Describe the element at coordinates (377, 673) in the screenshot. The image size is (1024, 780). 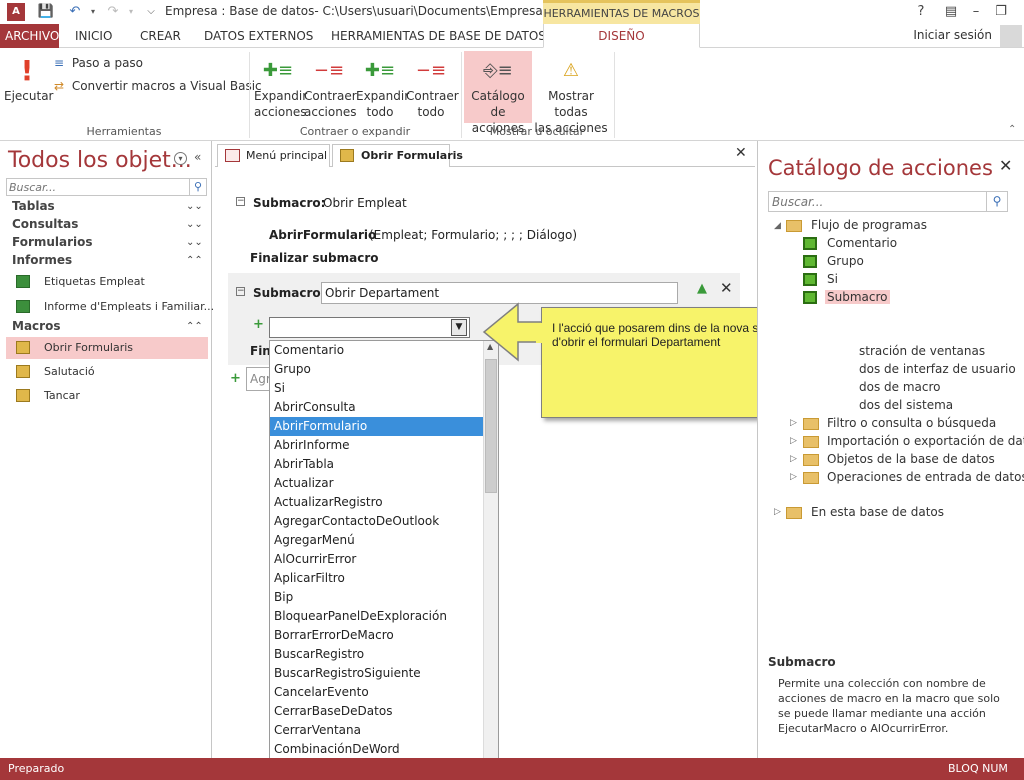
I see `dropdown-option: BuscarRegistroSiguiente` at that location.